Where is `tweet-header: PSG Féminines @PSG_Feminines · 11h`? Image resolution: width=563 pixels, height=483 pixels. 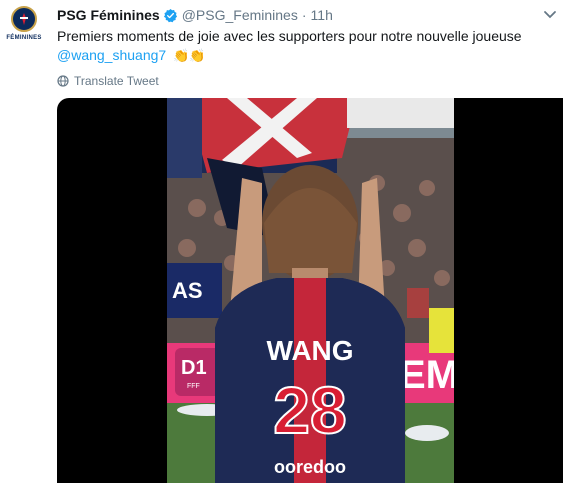 tweet-header: PSG Féminines @PSG_Feminines · 11h is located at coordinates (290, 15).